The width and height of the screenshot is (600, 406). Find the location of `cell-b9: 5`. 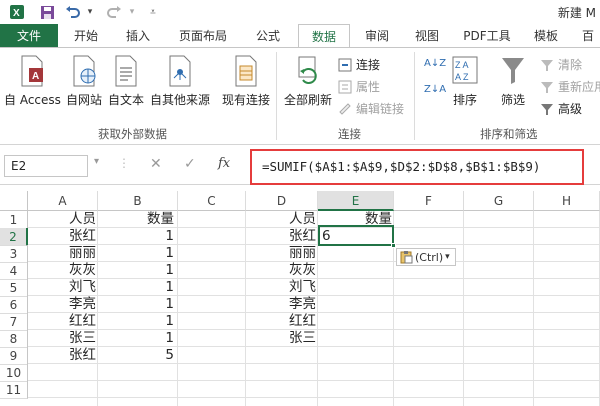

cell-b9: 5 is located at coordinates (138, 355).